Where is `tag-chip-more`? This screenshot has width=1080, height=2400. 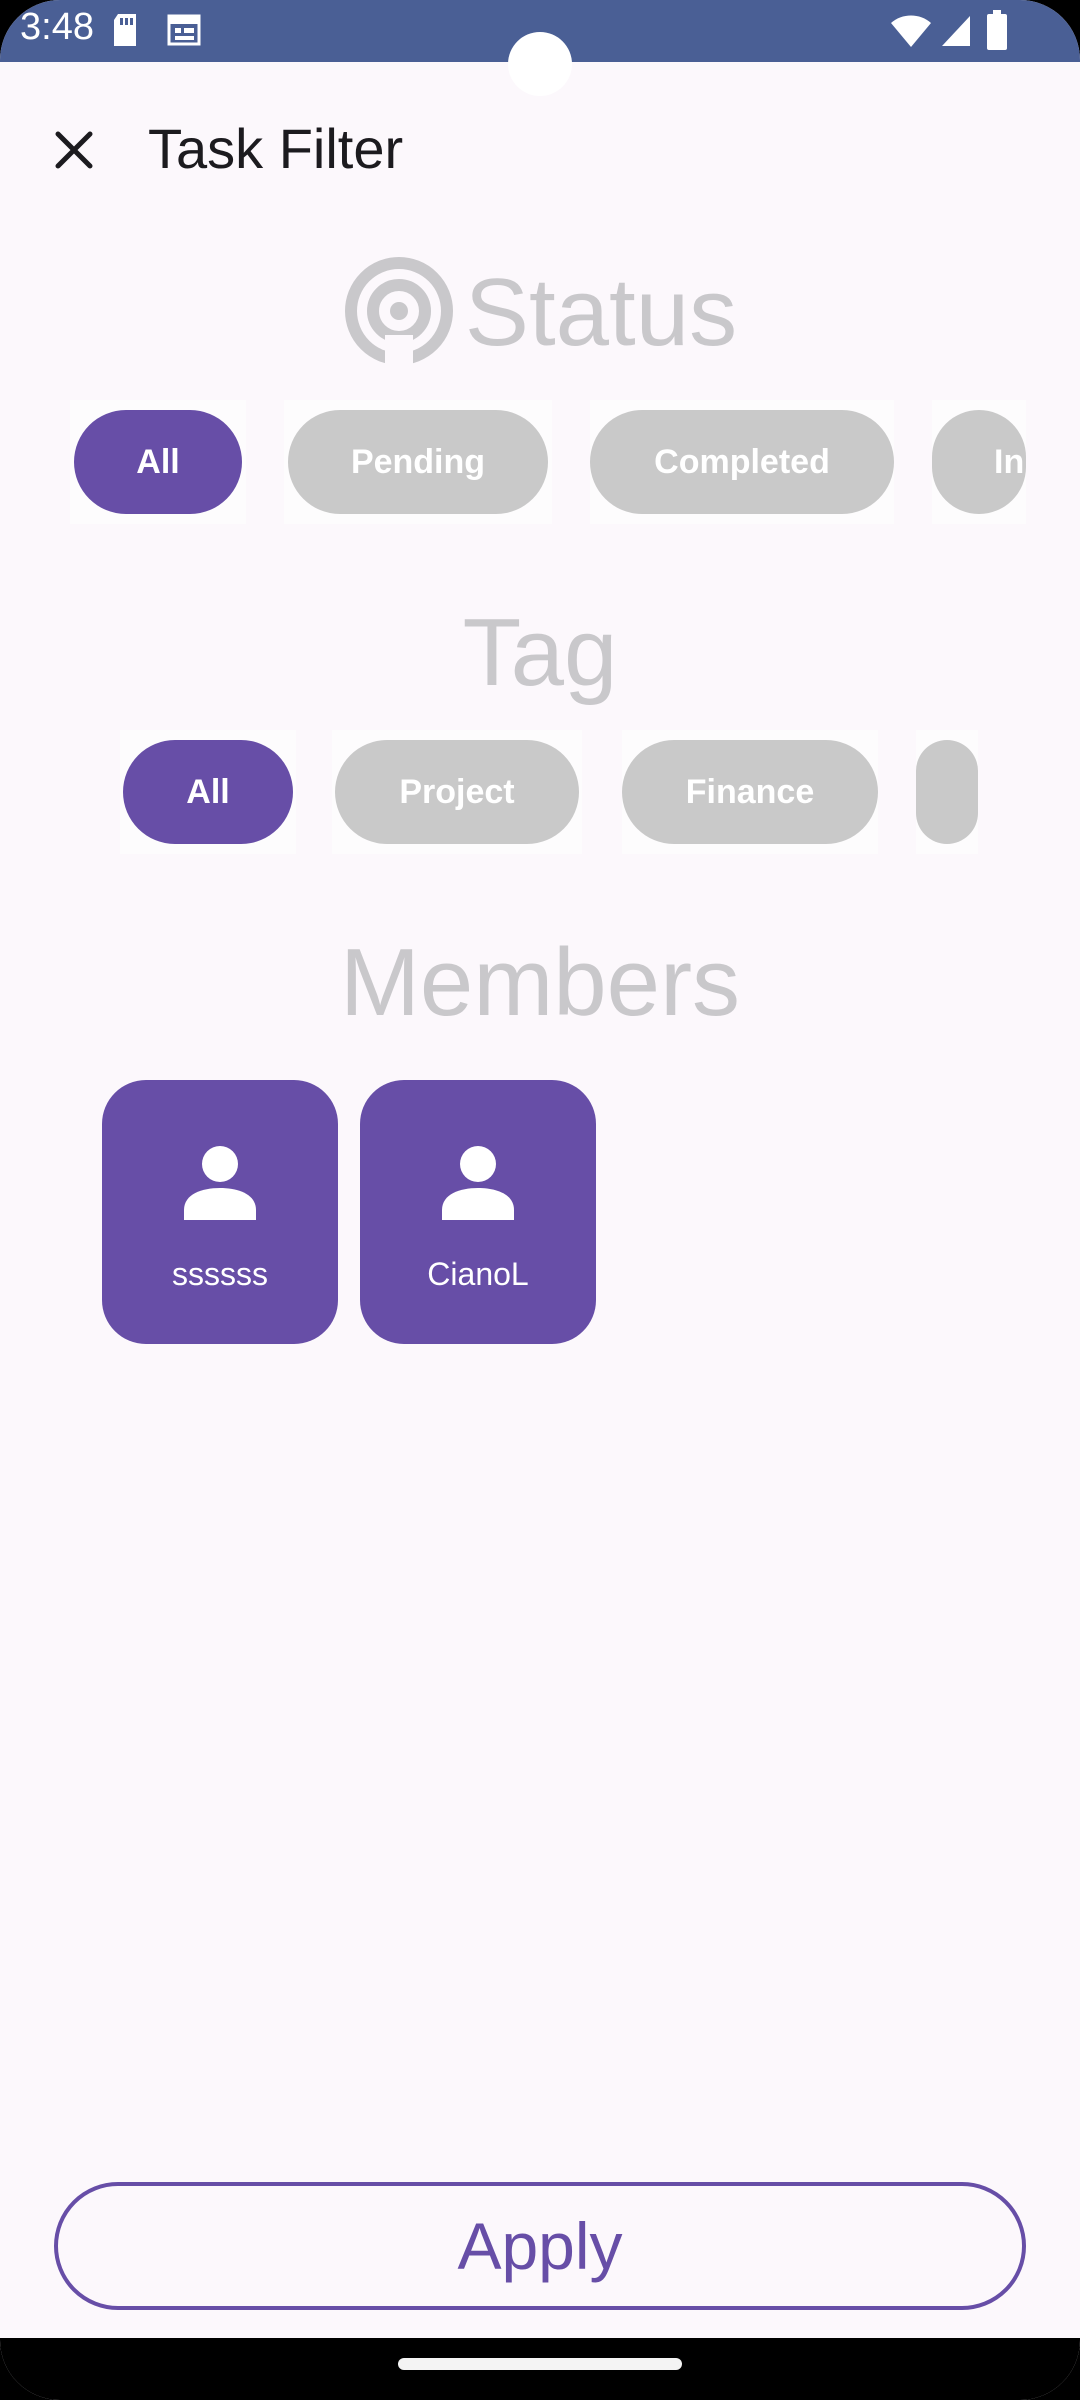 tag-chip-more is located at coordinates (947, 792).